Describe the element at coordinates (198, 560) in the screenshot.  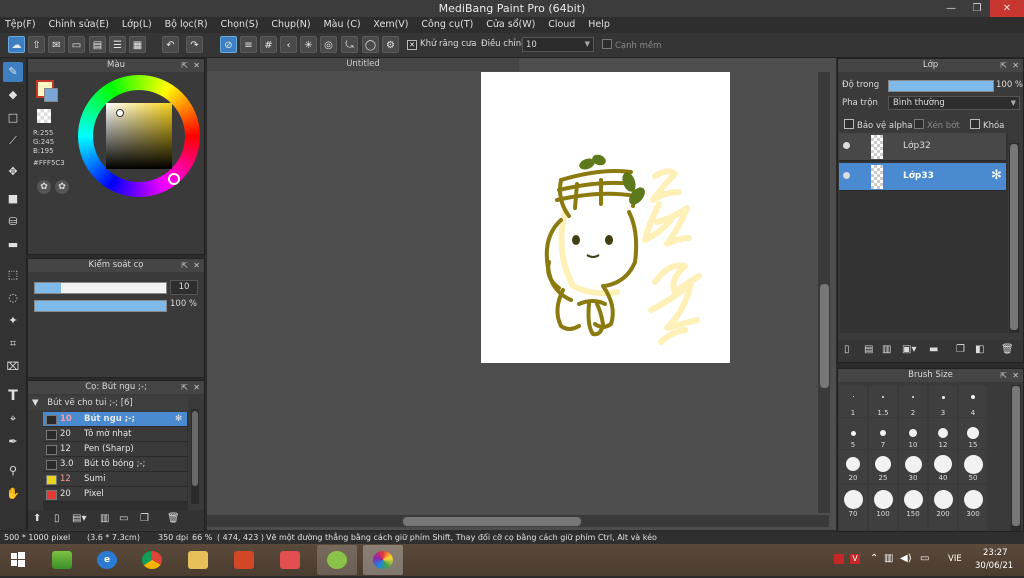
I see `taskbar-app-explorer` at that location.